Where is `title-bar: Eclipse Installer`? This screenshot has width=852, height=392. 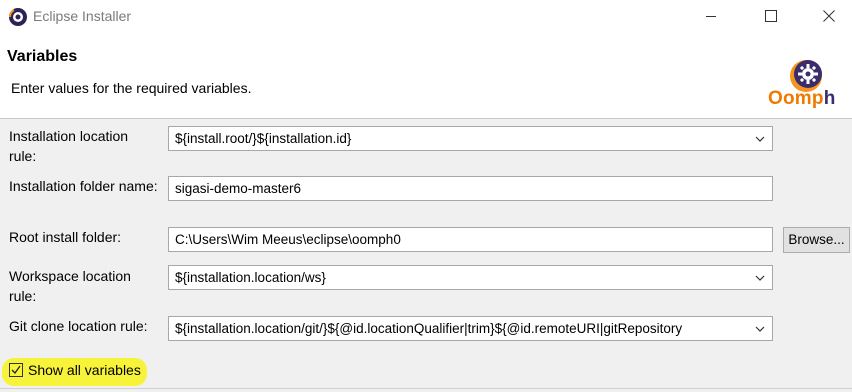
title-bar: Eclipse Installer is located at coordinates (426, 16).